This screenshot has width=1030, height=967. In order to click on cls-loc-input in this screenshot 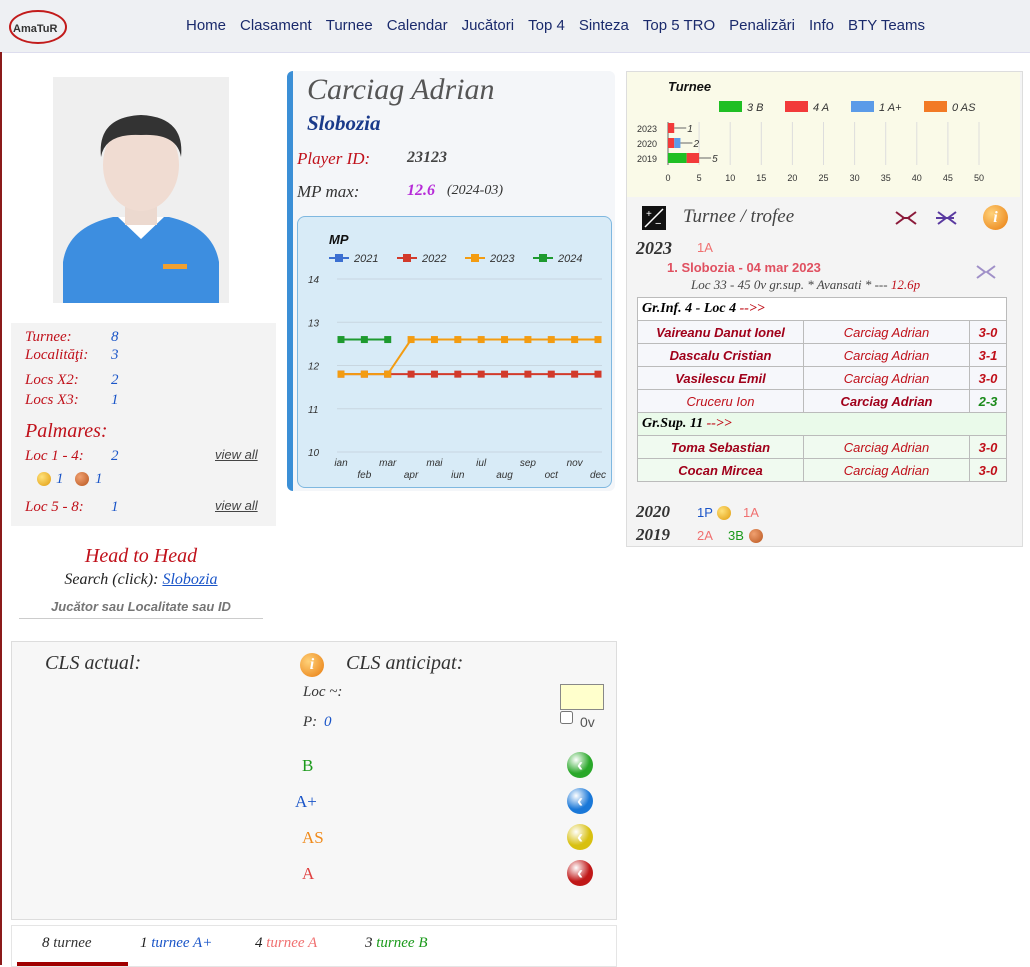, I will do `click(582, 697)`.